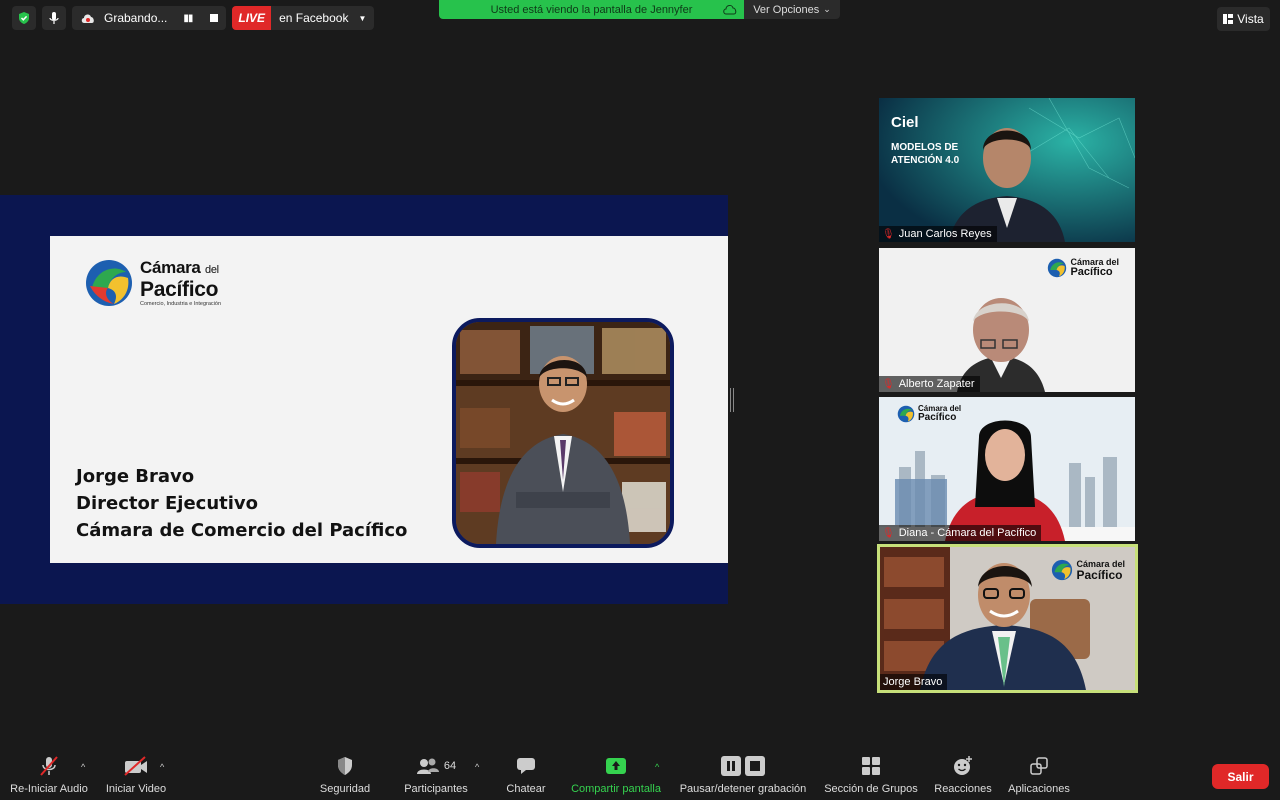  I want to click on top-left-controls: Grabando... ▮▮ LIVE en Facebook ▼, so click(193, 18).